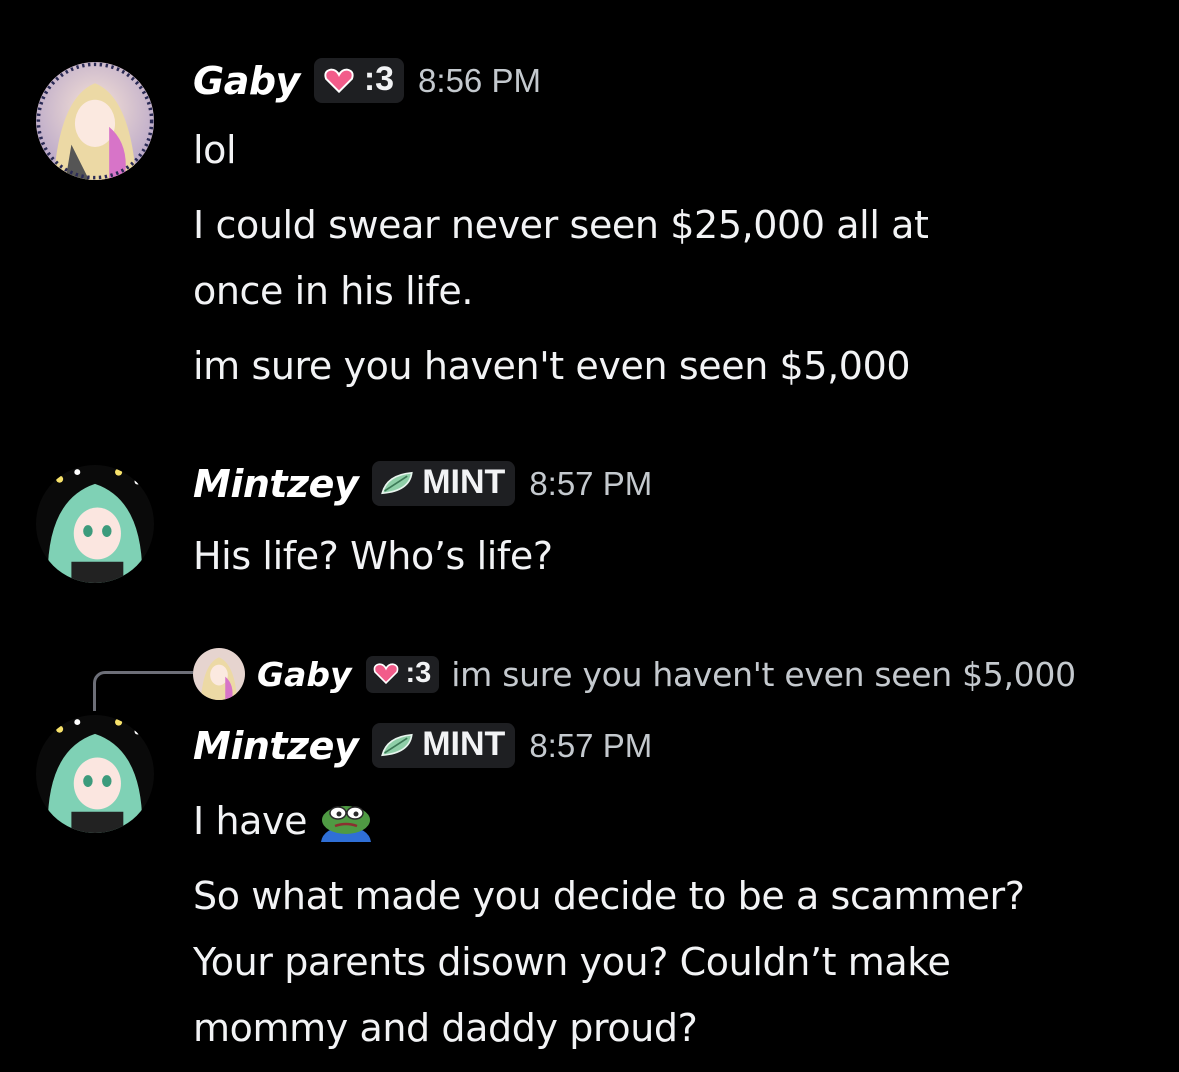 The width and height of the screenshot is (1179, 1072). Describe the element at coordinates (333, 291) in the screenshot. I see `message-line: once in his life.` at that location.